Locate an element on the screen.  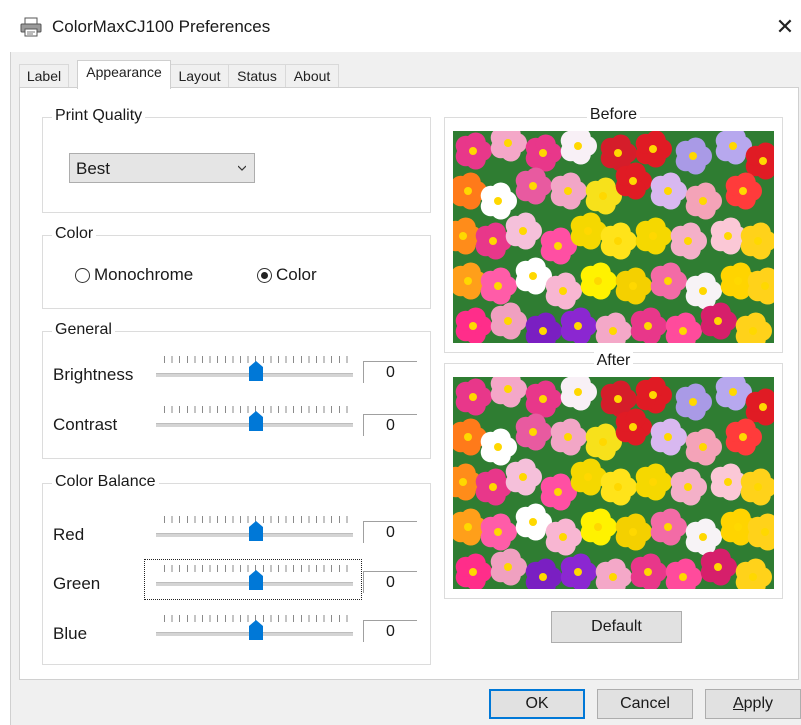
after-image is located at coordinates (613, 483).